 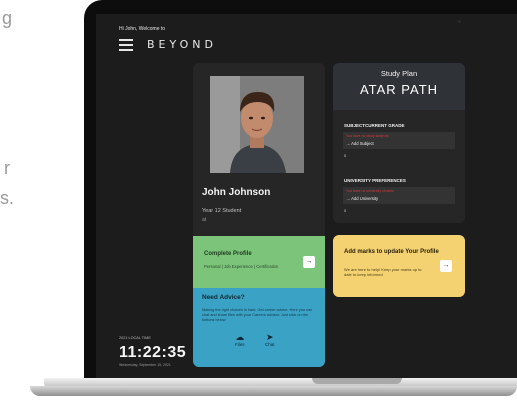 What do you see at coordinates (309, 262) in the screenshot?
I see `complete-profile-arrow-button: →` at bounding box center [309, 262].